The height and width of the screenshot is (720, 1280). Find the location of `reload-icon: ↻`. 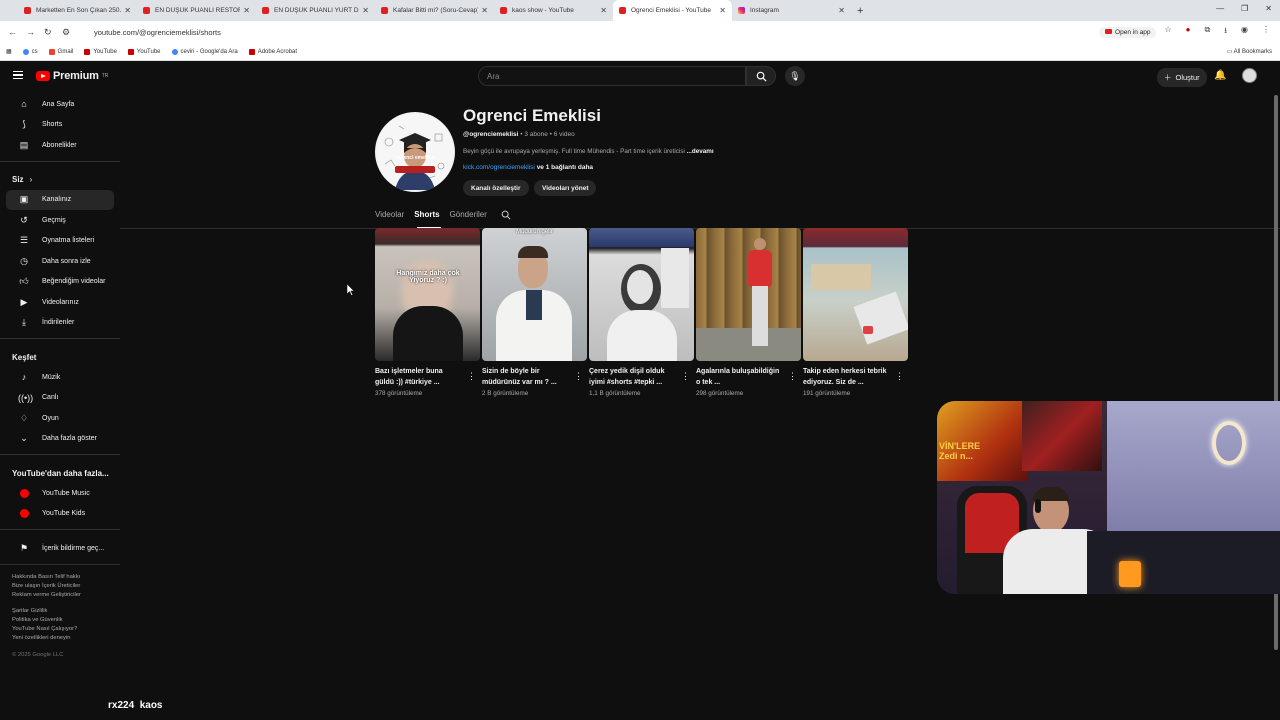

reload-icon: ↻ is located at coordinates (53, 32).